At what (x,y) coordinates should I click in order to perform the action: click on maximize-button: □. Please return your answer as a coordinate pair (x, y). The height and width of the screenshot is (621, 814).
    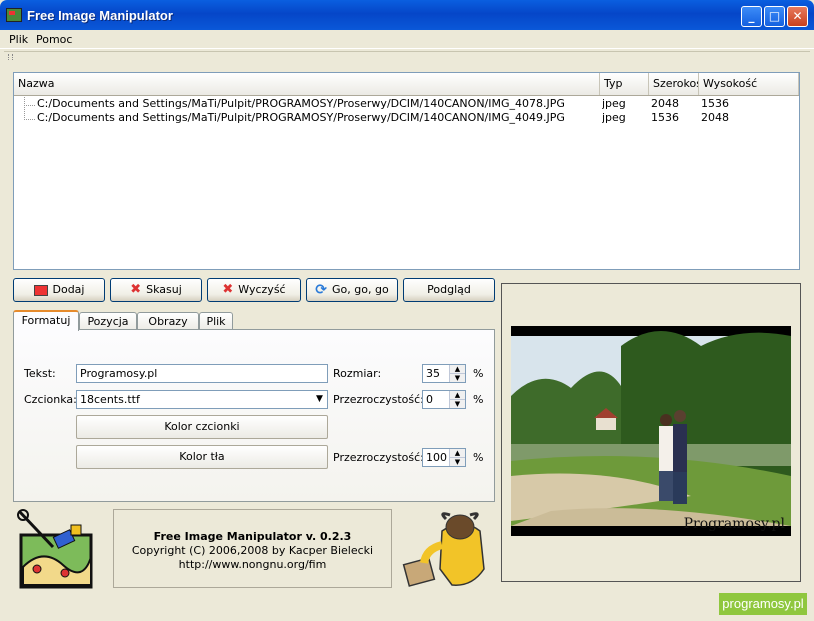
    Looking at the image, I should click on (774, 16).